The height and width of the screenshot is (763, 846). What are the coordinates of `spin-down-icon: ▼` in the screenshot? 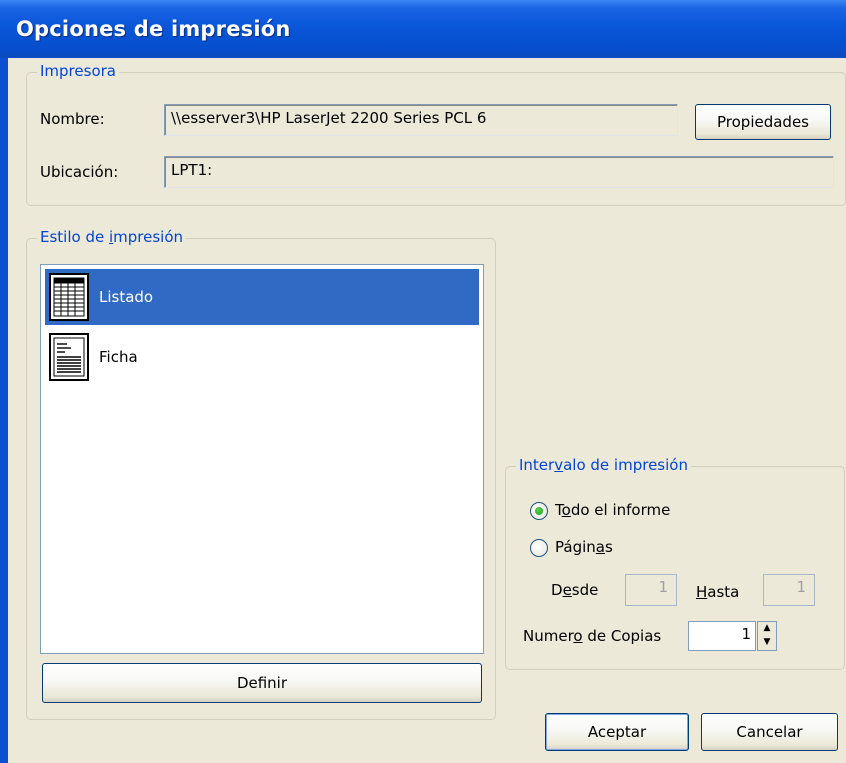 It's located at (767, 643).